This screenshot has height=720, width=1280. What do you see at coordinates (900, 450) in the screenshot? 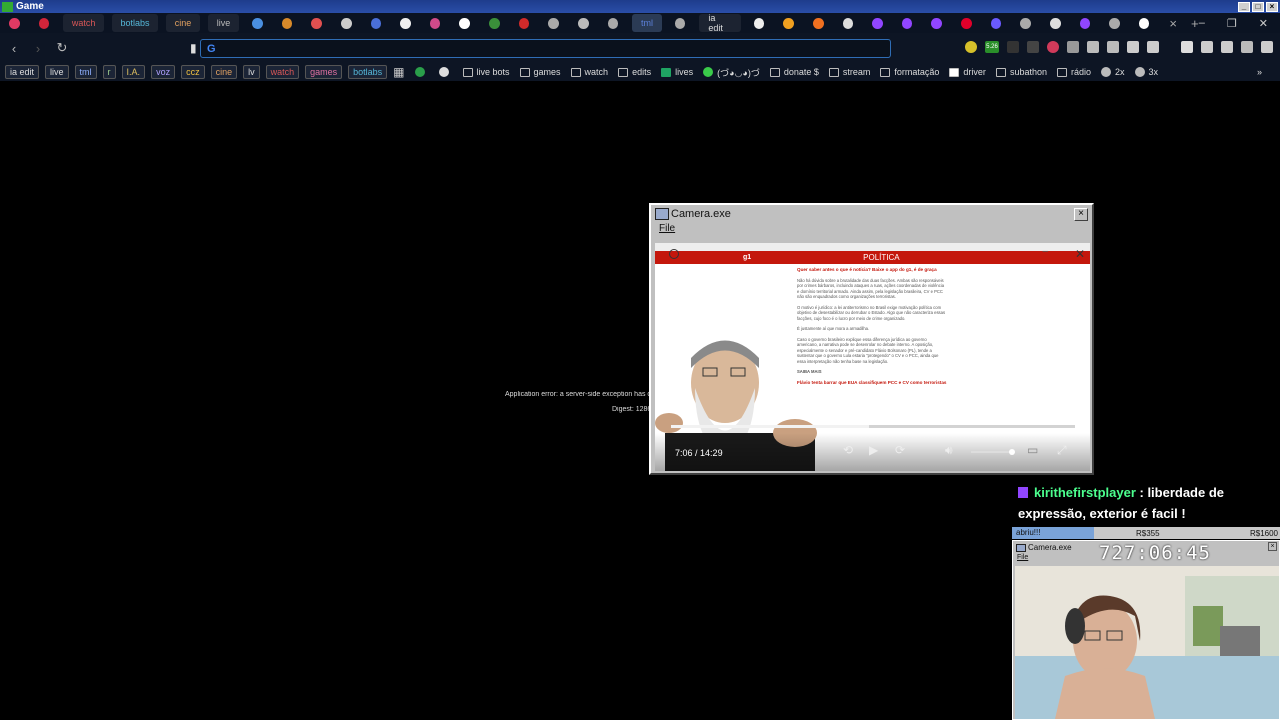
I see `forward-icon: ⟳` at bounding box center [900, 450].